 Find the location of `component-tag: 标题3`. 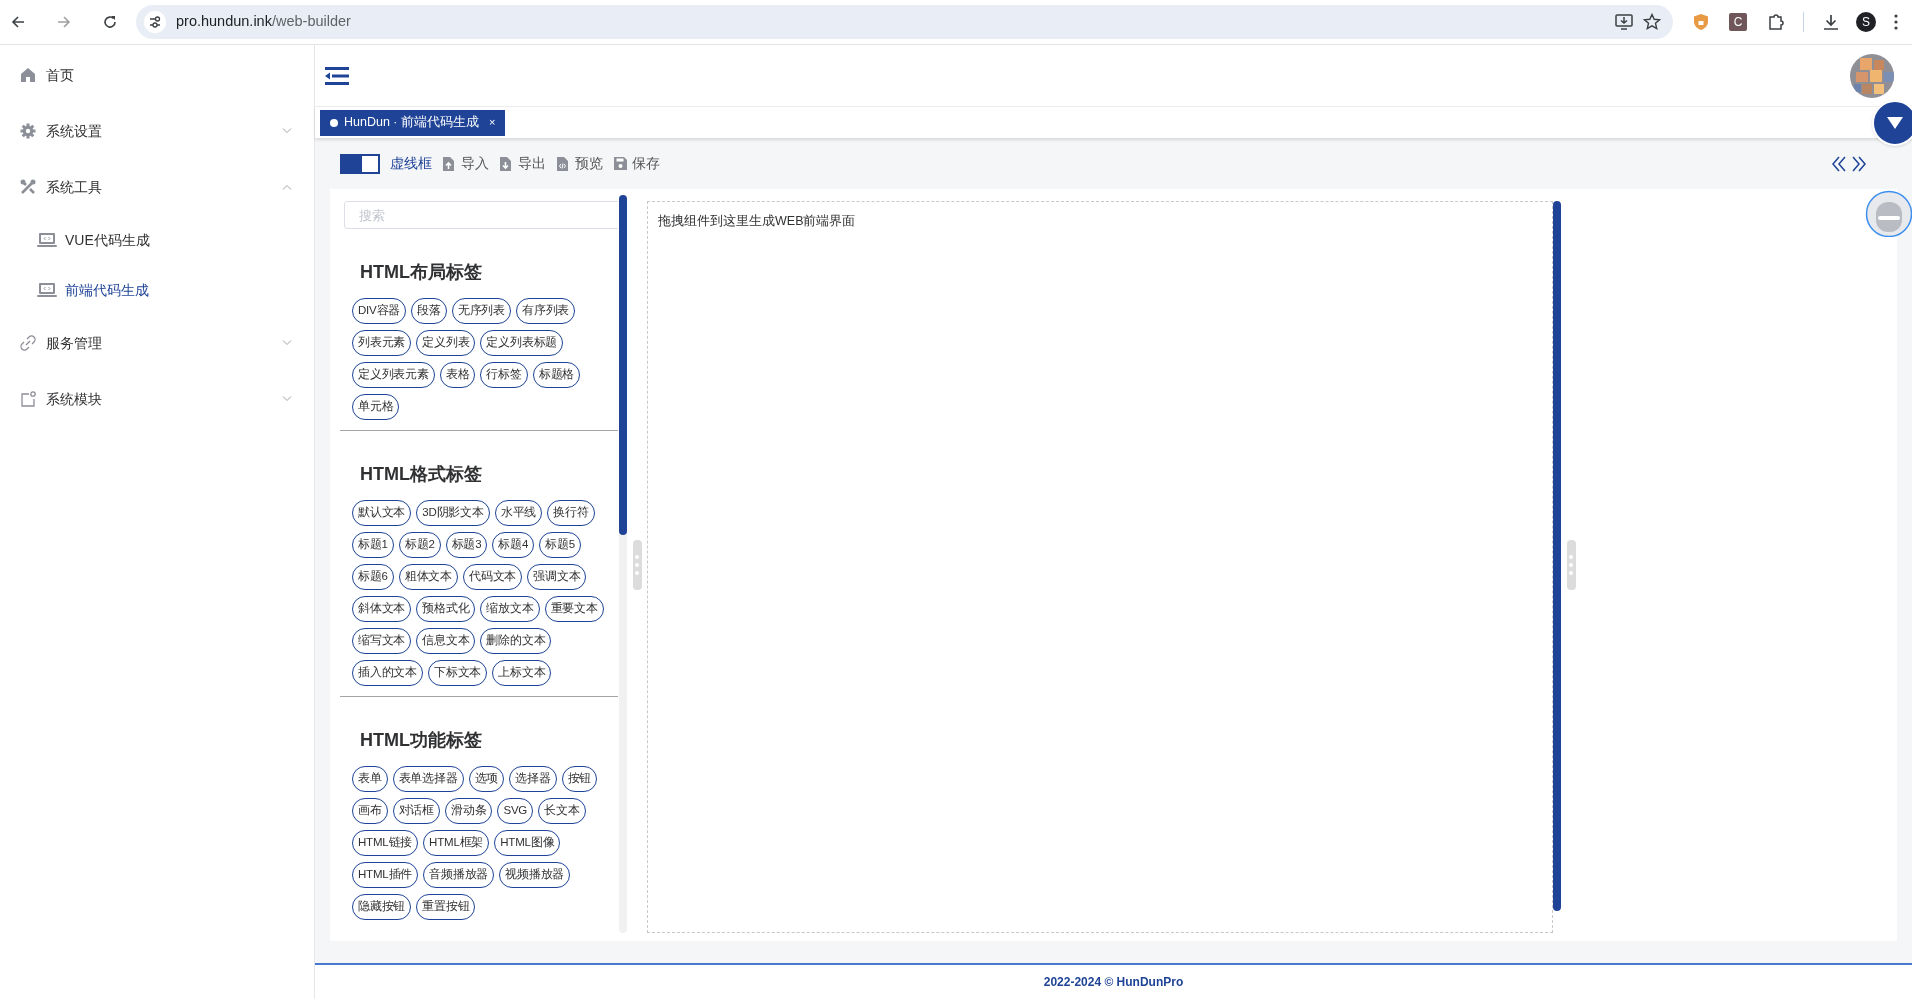

component-tag: 标题3 is located at coordinates (466, 545).